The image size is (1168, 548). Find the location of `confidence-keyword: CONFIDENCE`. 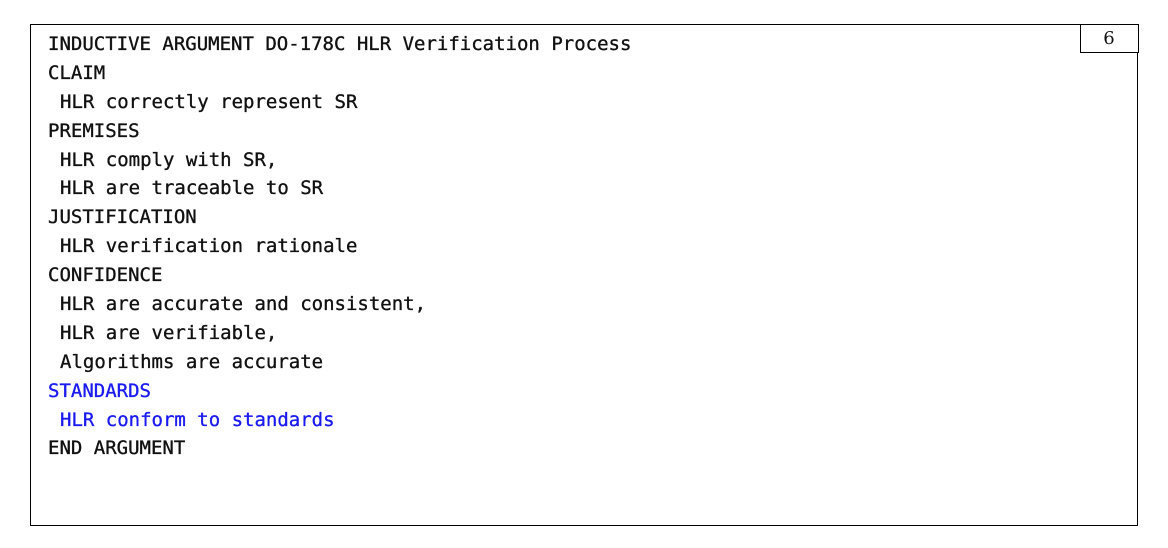

confidence-keyword: CONFIDENCE is located at coordinates (105, 275).